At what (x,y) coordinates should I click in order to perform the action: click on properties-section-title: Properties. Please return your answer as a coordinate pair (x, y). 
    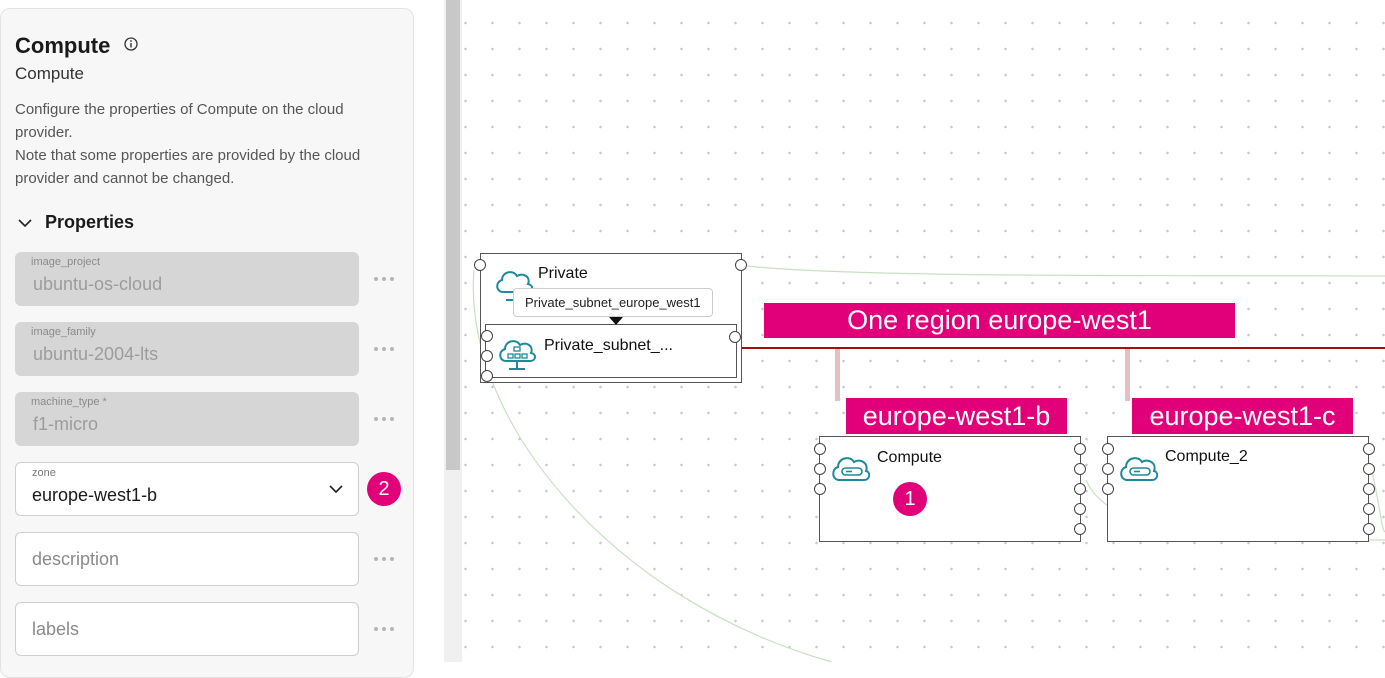
    Looking at the image, I should click on (90, 222).